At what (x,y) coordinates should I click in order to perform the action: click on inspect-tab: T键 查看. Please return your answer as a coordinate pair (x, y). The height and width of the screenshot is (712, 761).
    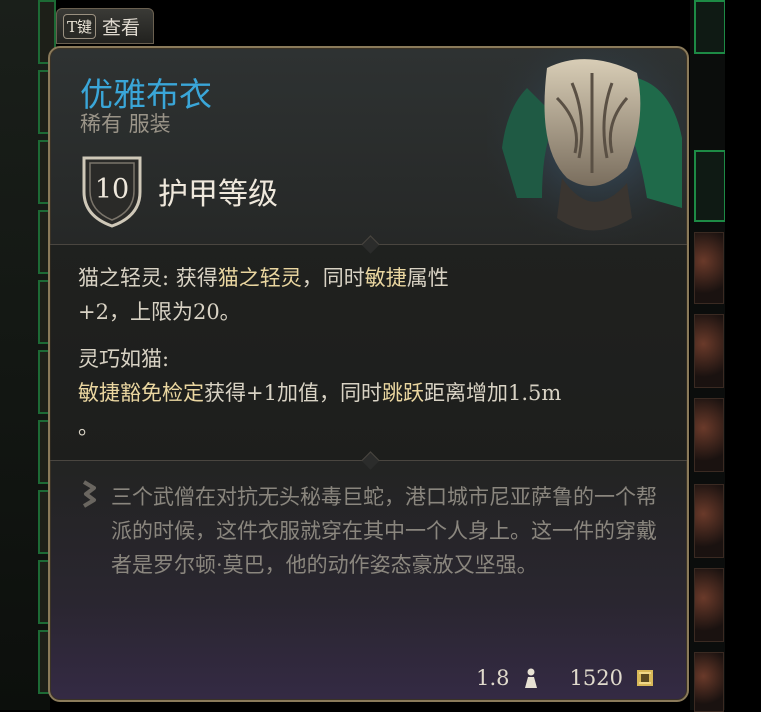
    Looking at the image, I should click on (105, 26).